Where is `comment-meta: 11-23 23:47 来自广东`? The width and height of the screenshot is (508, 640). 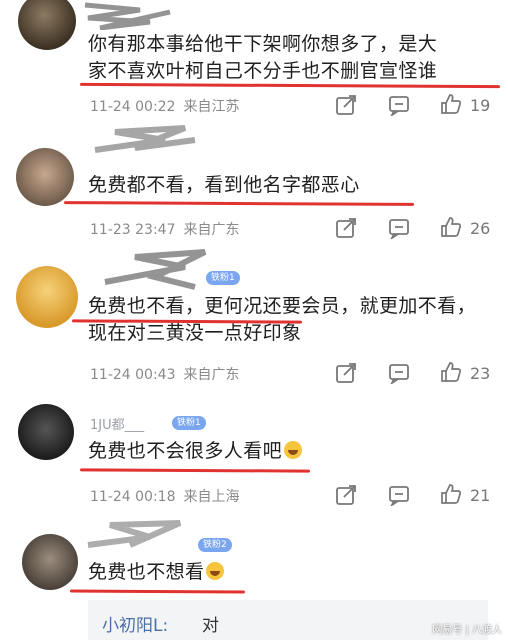 comment-meta: 11-23 23:47 来自广东 is located at coordinates (164, 229).